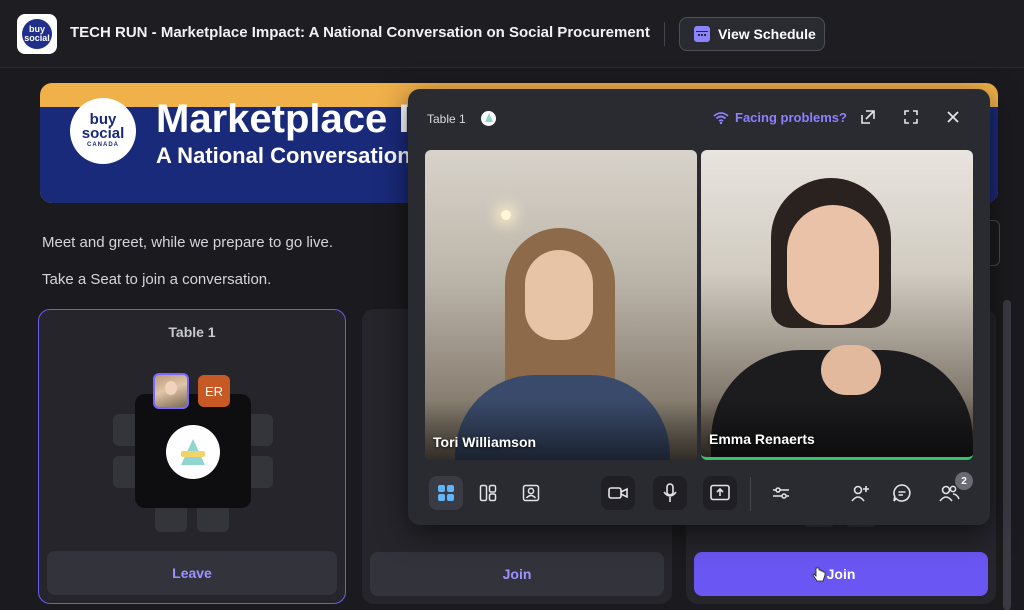 Image resolution: width=1024 pixels, height=610 pixels. Describe the element at coordinates (488, 118) in the screenshot. I see `table-logo-icon` at that location.